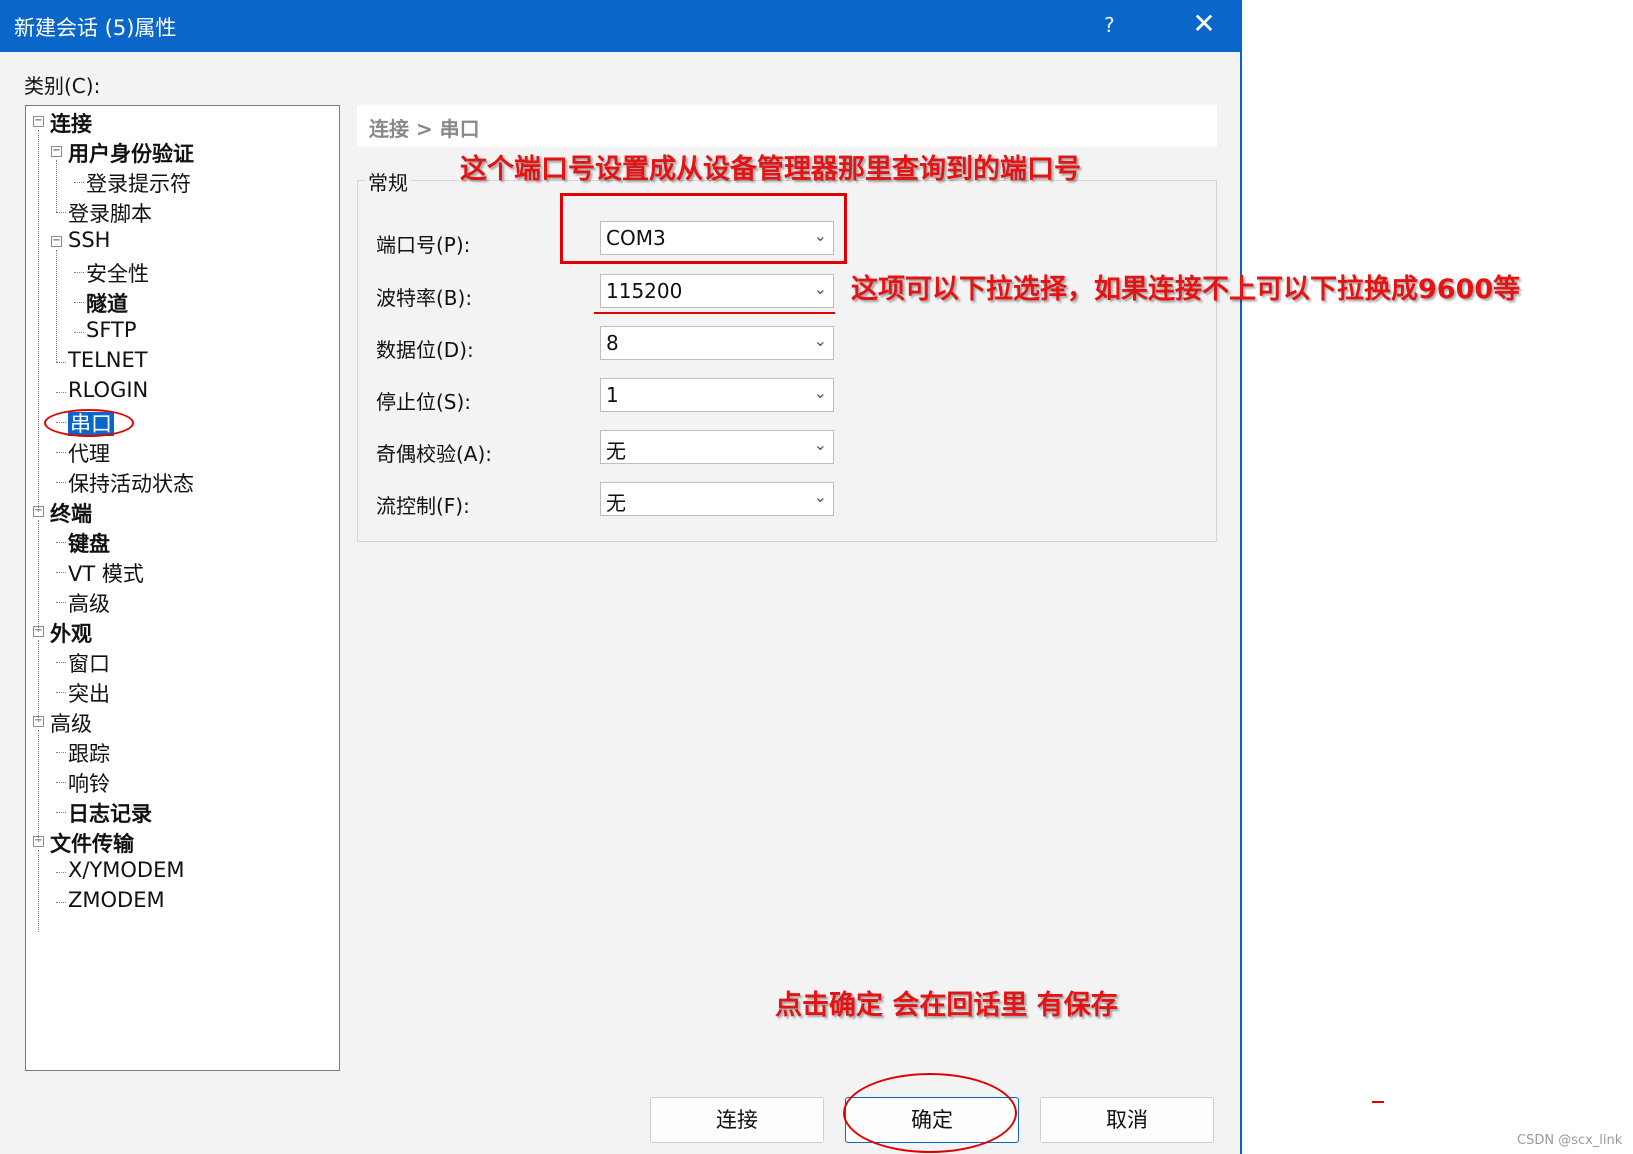 The image size is (1633, 1154). I want to click on annotation-stray-mark, so click(1378, 1102).